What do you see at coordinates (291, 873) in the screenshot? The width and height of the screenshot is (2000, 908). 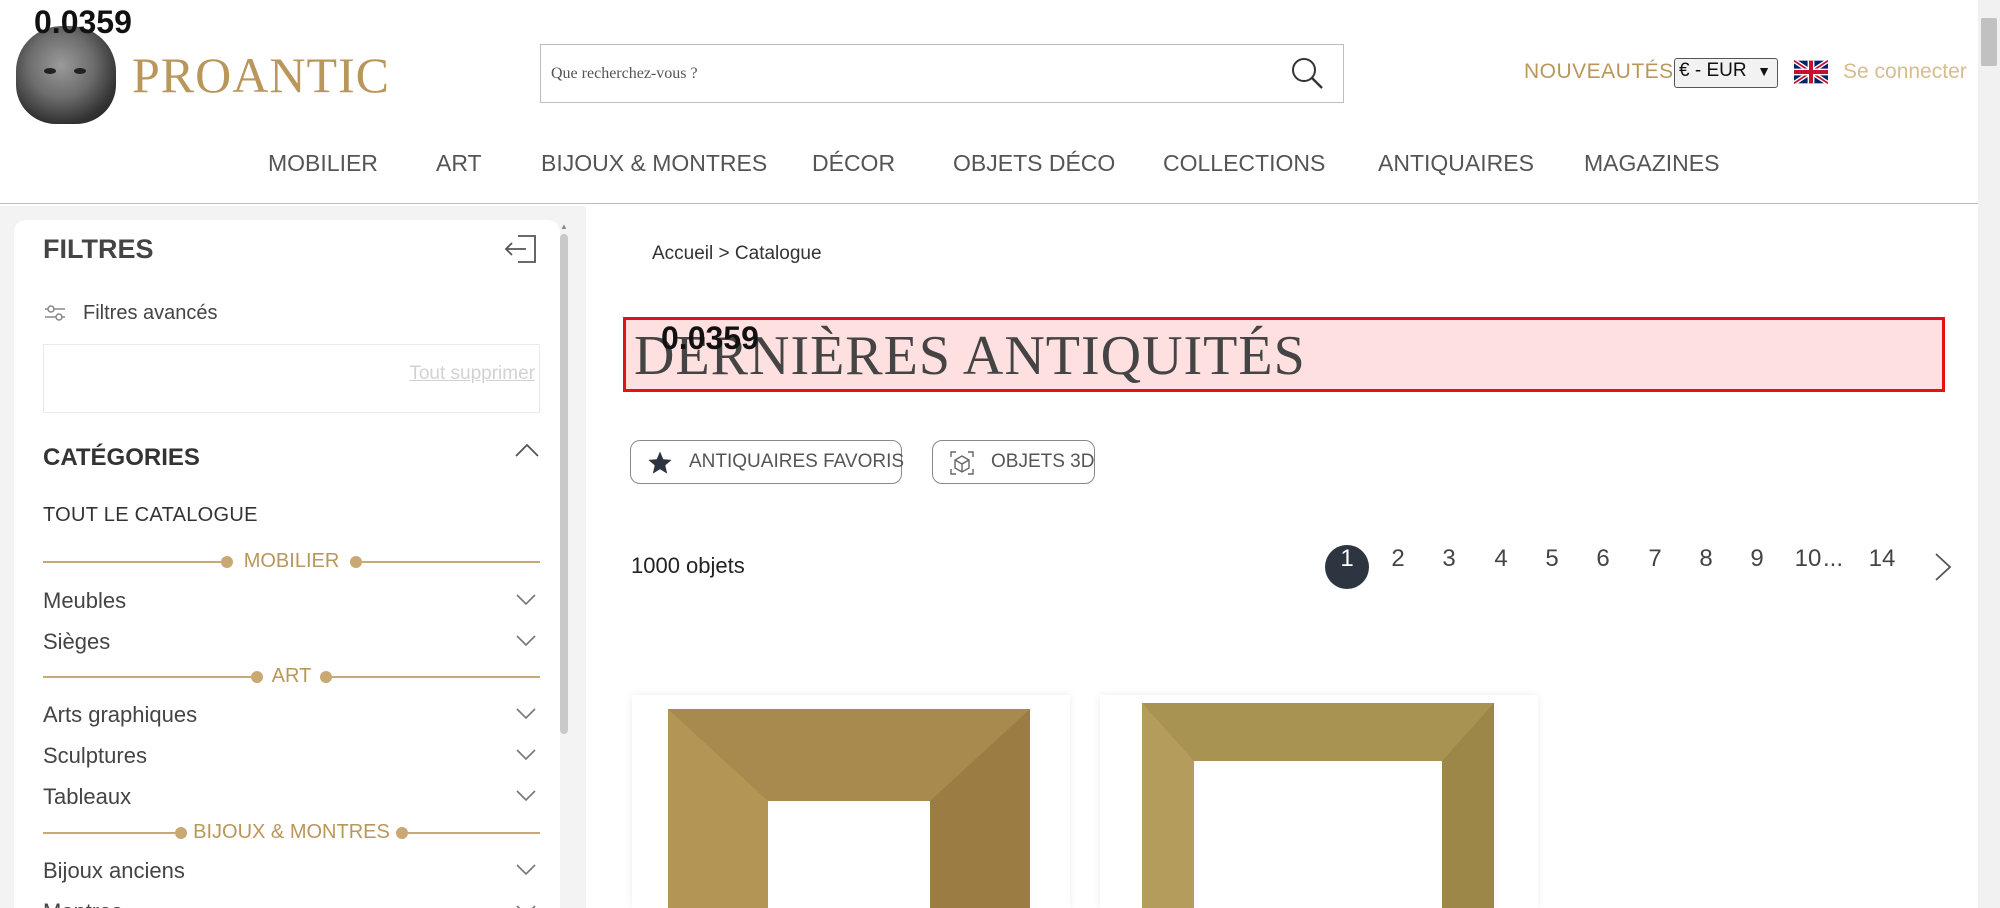 I see `category-bijoux-anciens: Bijoux anciens` at bounding box center [291, 873].